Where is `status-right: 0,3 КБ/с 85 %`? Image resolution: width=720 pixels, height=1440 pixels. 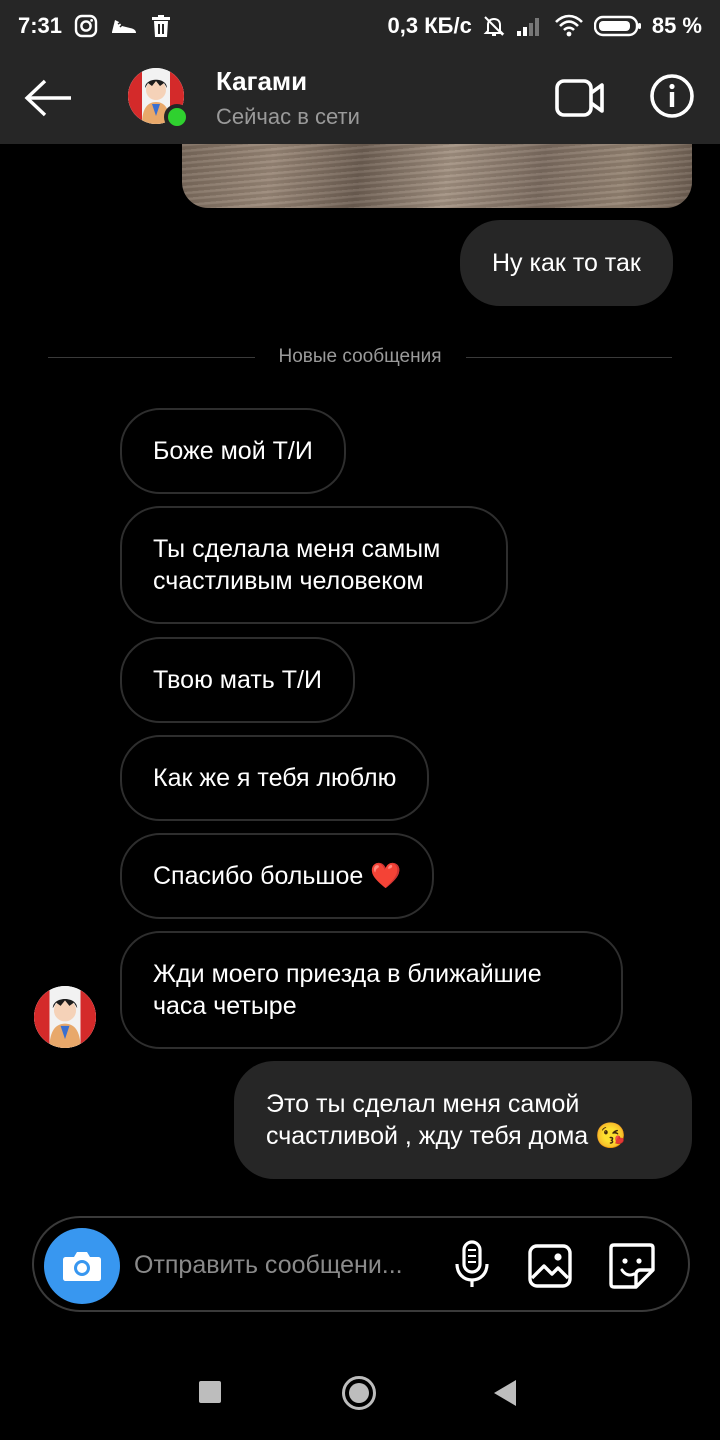
status-right: 0,3 КБ/с 85 % is located at coordinates (545, 26).